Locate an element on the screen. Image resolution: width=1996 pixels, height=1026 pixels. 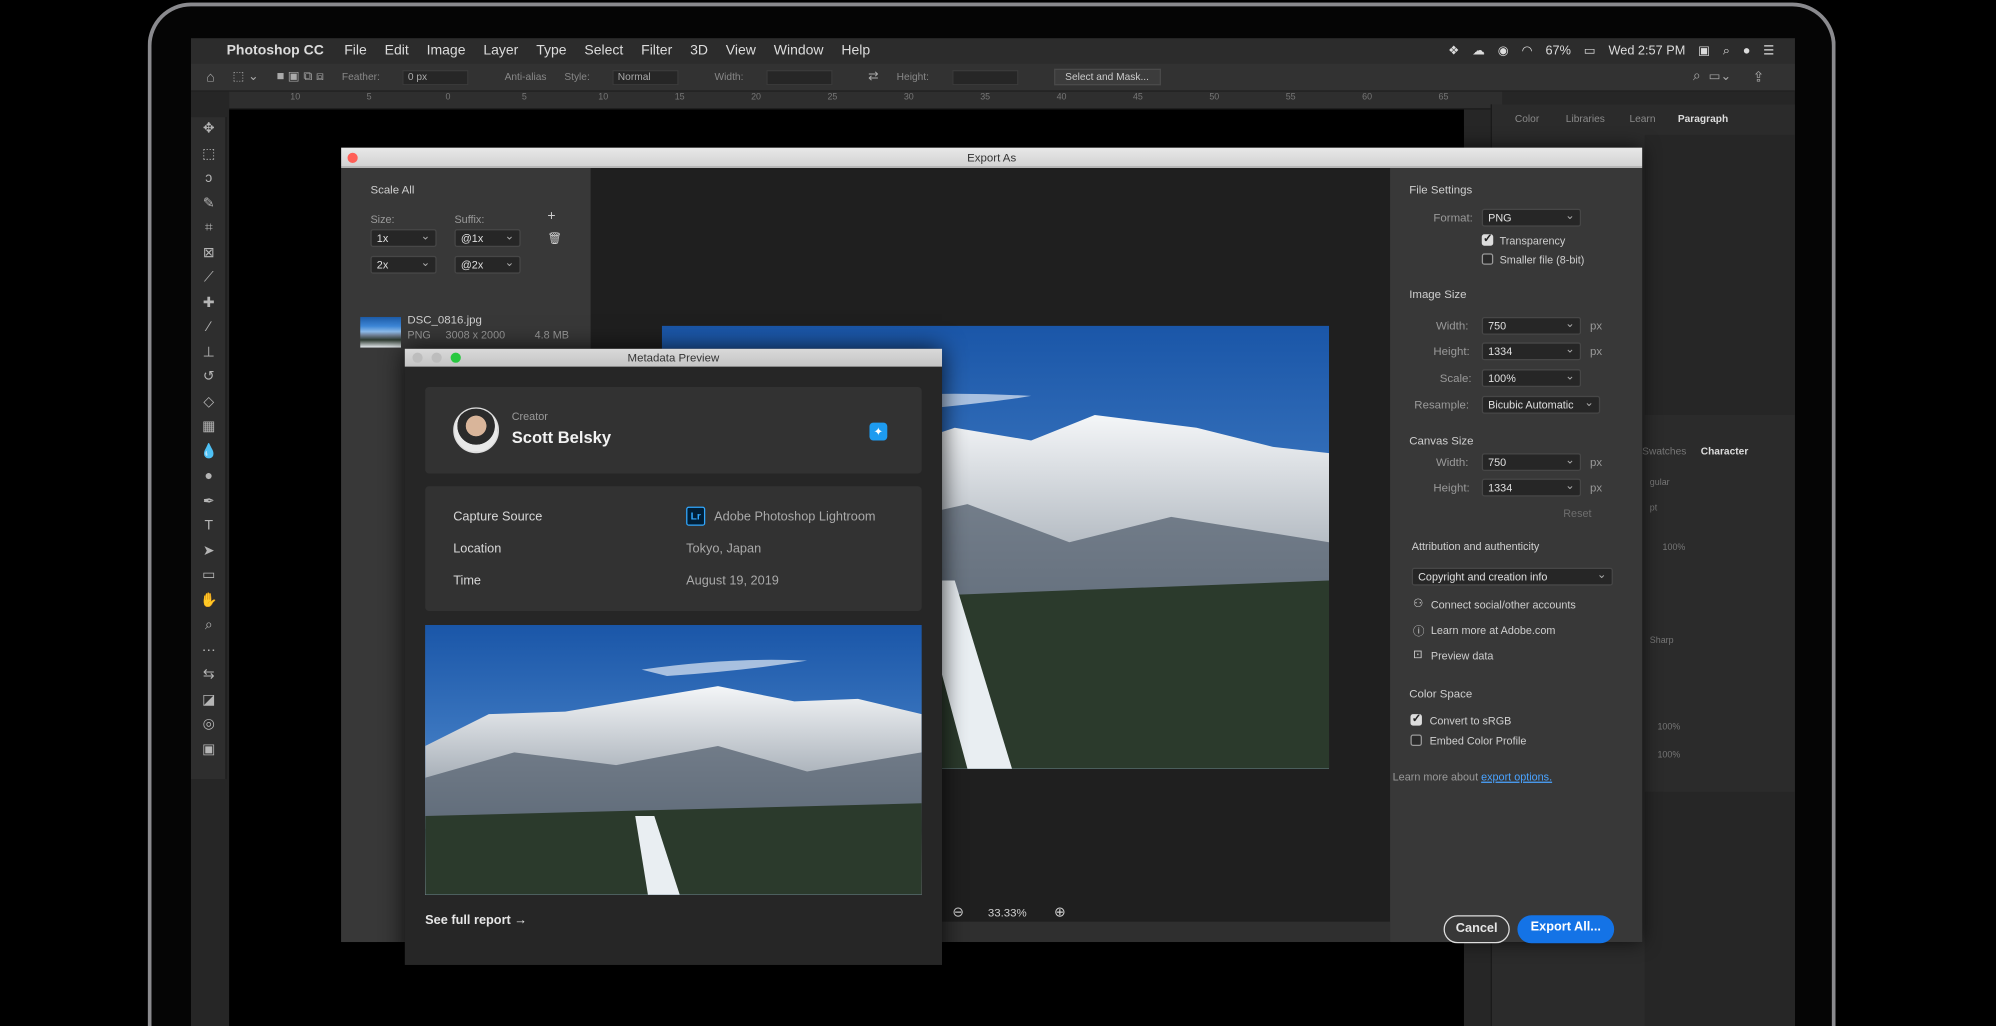
opacity-field: 100% is located at coordinates (1668, 727).